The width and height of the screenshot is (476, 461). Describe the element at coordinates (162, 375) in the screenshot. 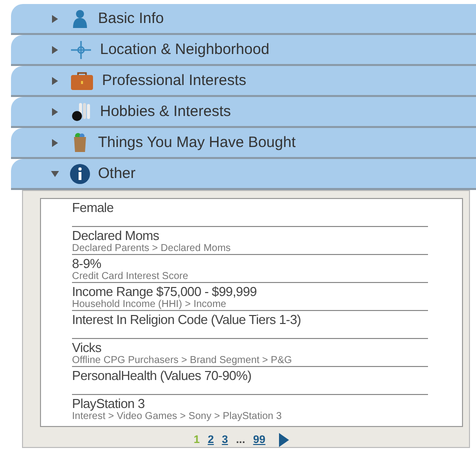

I see `attribute-value: PersonalHealth (Values 70-90%)` at that location.